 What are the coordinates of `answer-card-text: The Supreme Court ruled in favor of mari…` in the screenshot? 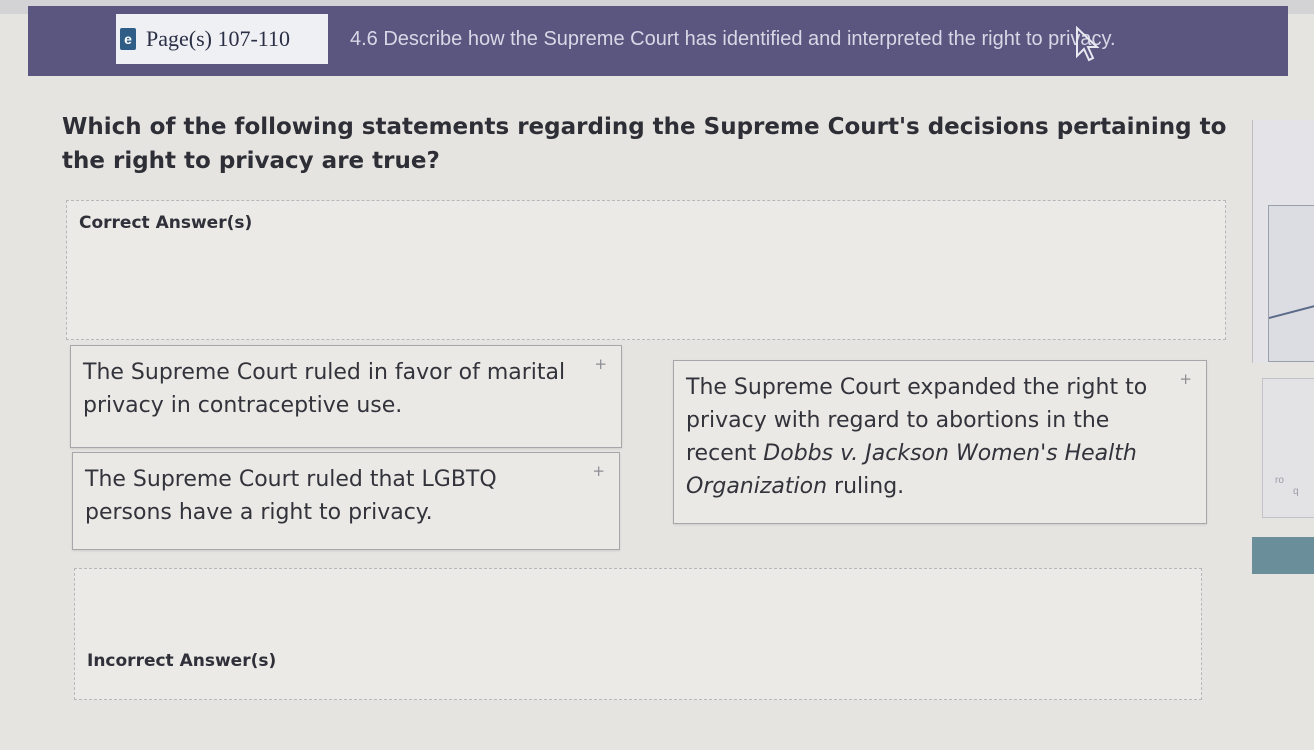 It's located at (324, 389).